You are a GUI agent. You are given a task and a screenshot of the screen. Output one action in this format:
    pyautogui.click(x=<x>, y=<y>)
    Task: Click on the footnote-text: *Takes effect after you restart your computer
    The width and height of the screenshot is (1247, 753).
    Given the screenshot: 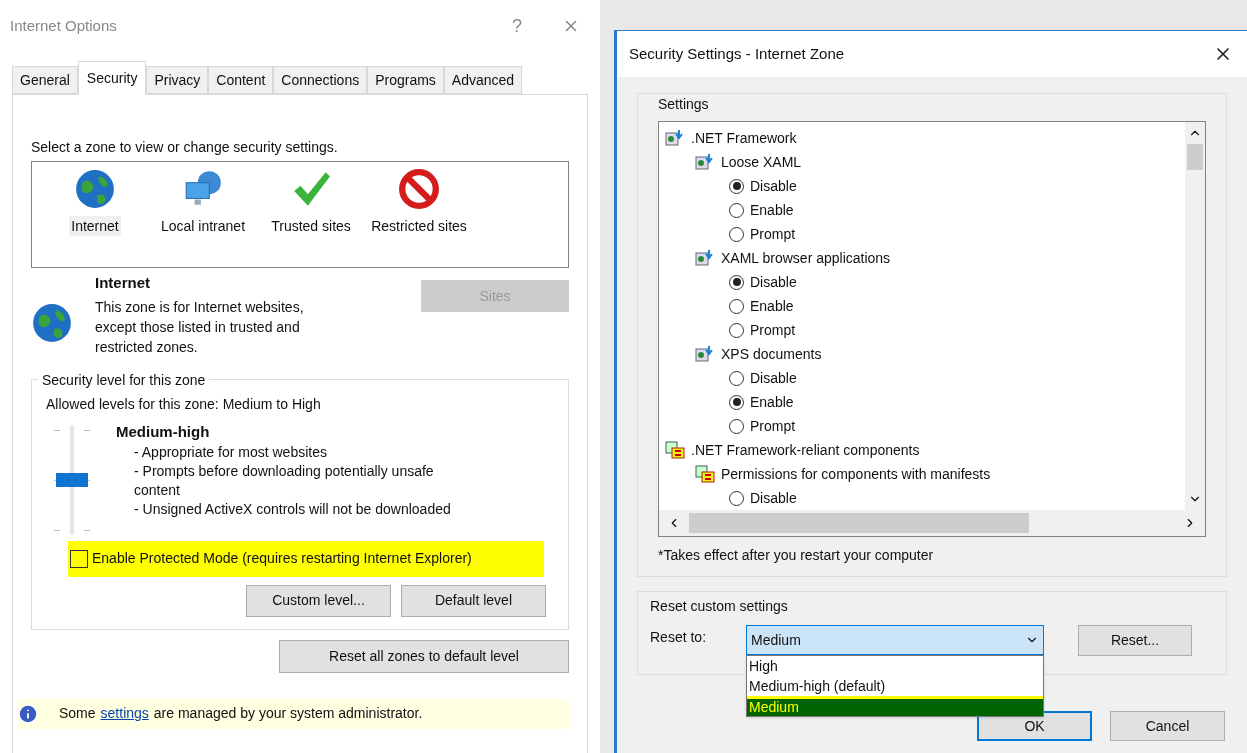 What is the action you would take?
    pyautogui.click(x=796, y=555)
    